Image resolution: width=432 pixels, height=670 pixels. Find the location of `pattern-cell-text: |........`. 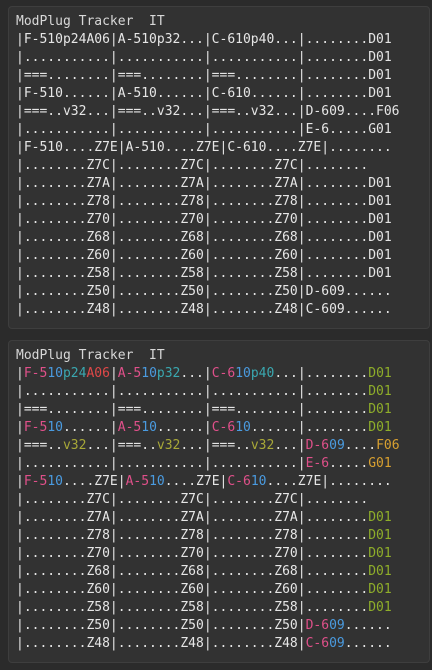

pattern-cell-text: |........ is located at coordinates (333, 373).